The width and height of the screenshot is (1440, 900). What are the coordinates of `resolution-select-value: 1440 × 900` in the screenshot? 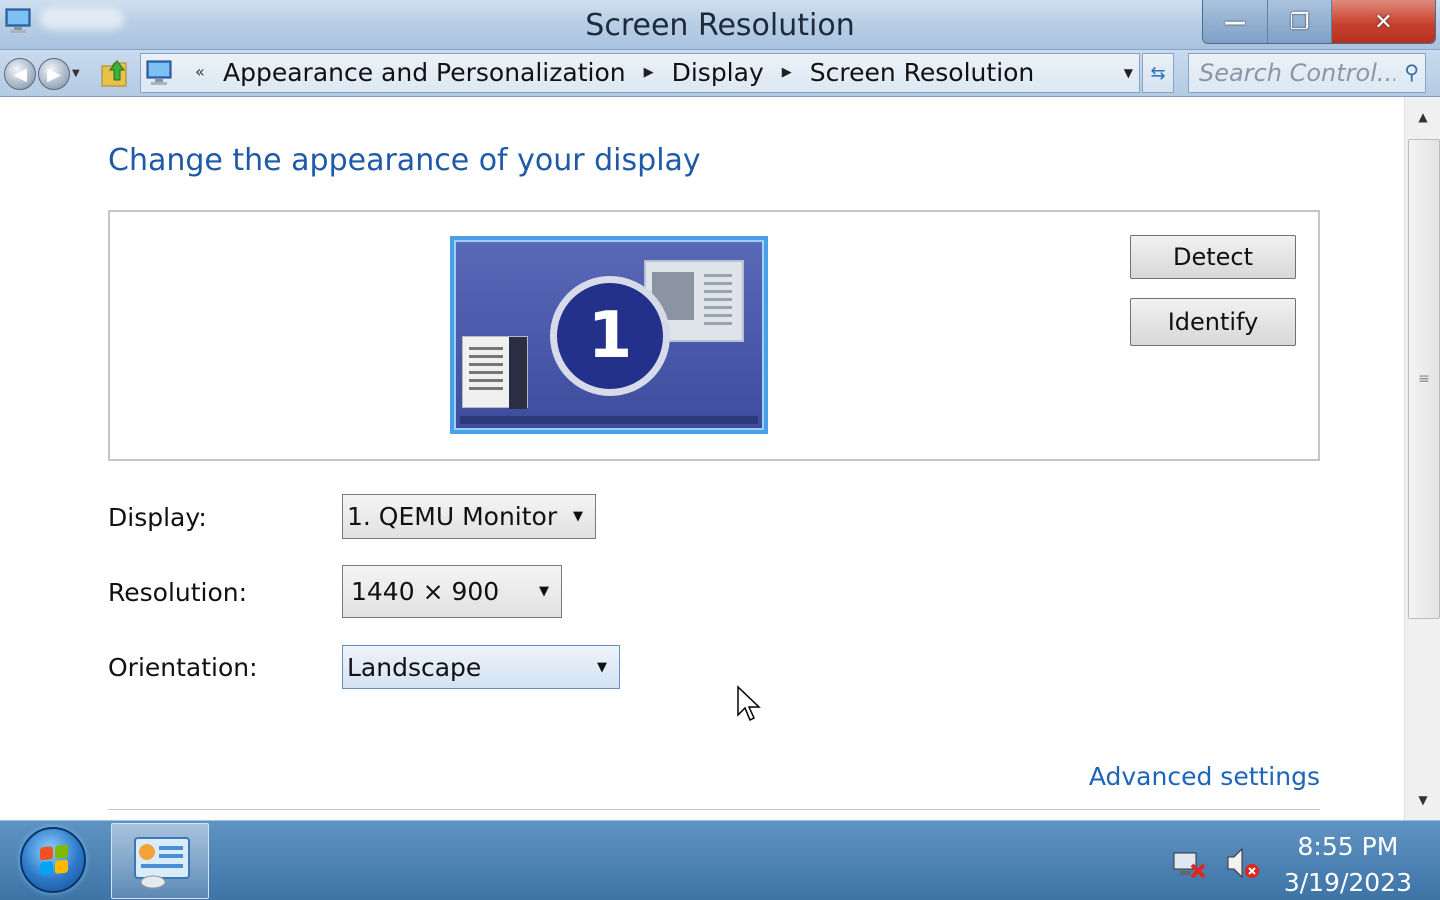 It's located at (425, 591).